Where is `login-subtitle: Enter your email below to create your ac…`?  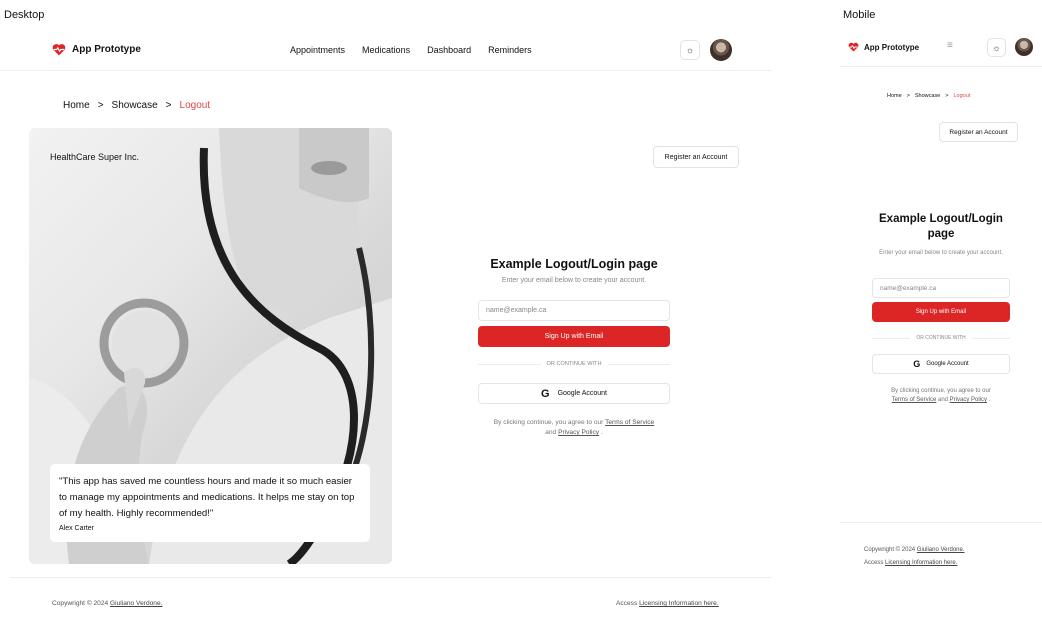
login-subtitle: Enter your email below to create your ac… is located at coordinates (574, 280).